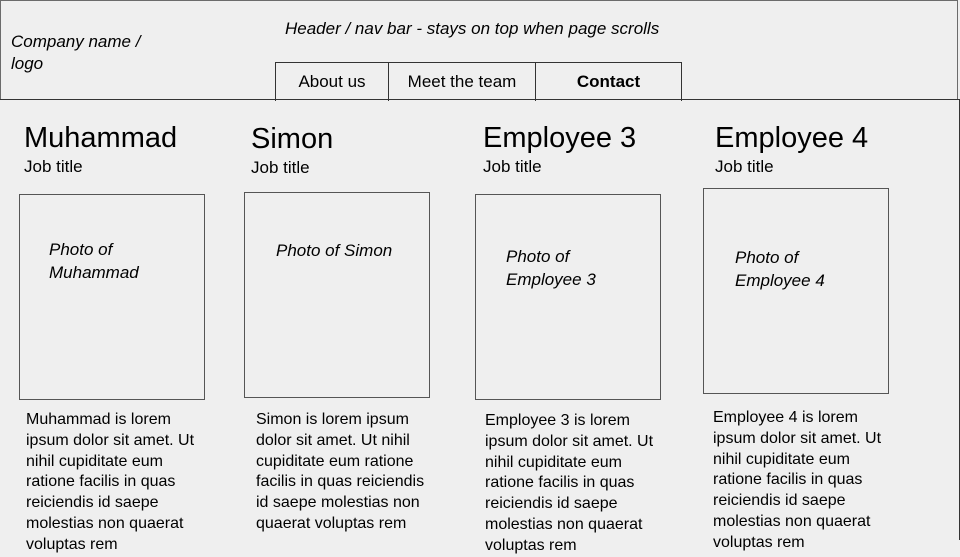 The width and height of the screenshot is (960, 557). I want to click on member-name: Employee 4, so click(792, 138).